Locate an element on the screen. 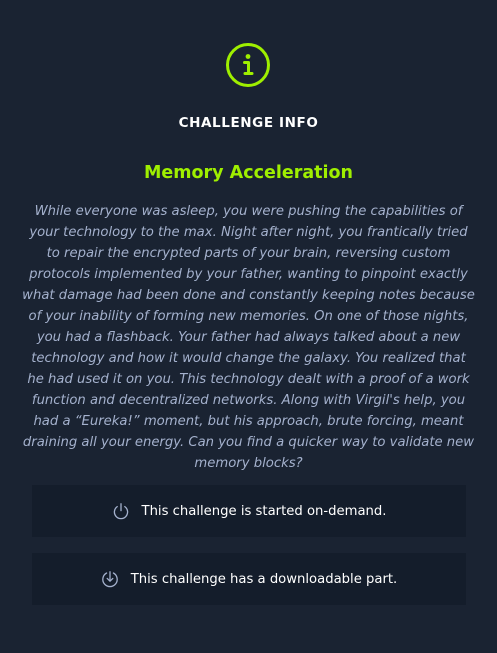 Image resolution: width=497 pixels, height=653 pixels. power-icon is located at coordinates (121, 511).